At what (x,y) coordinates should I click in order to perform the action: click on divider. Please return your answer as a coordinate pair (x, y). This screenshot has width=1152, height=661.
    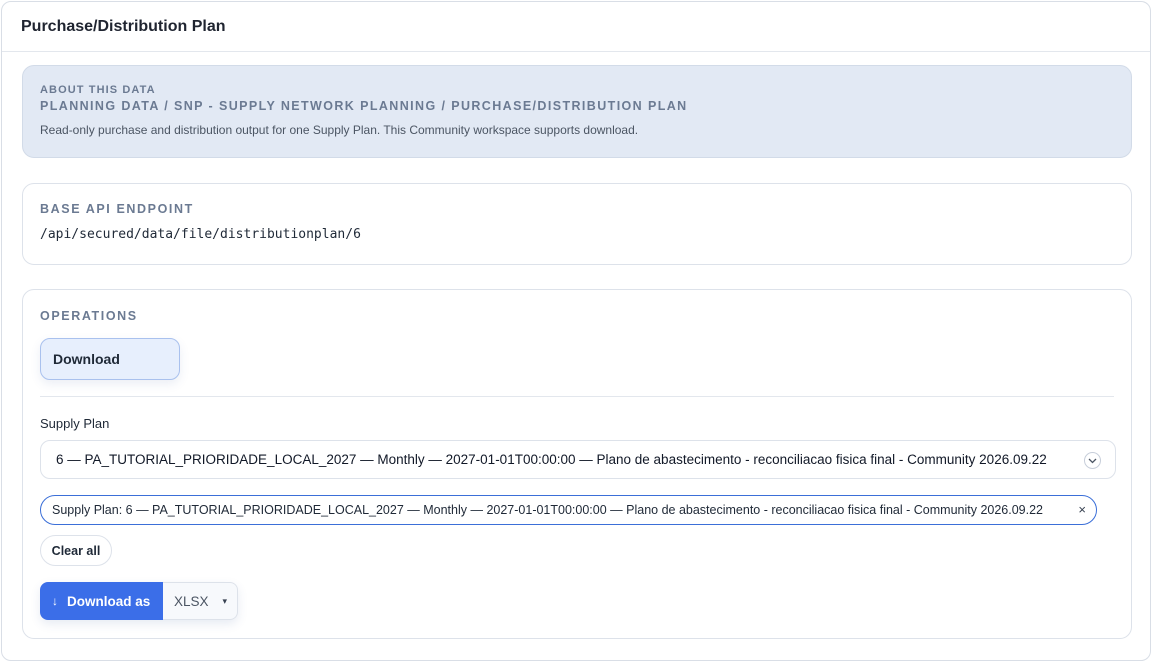
    Looking at the image, I should click on (577, 396).